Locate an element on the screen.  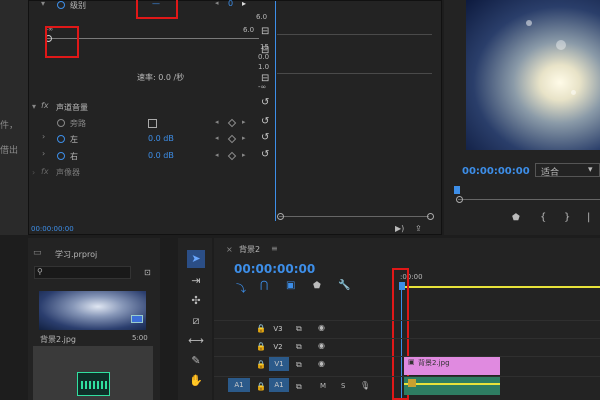
scale-neg: -∞ is located at coordinates (262, 87).